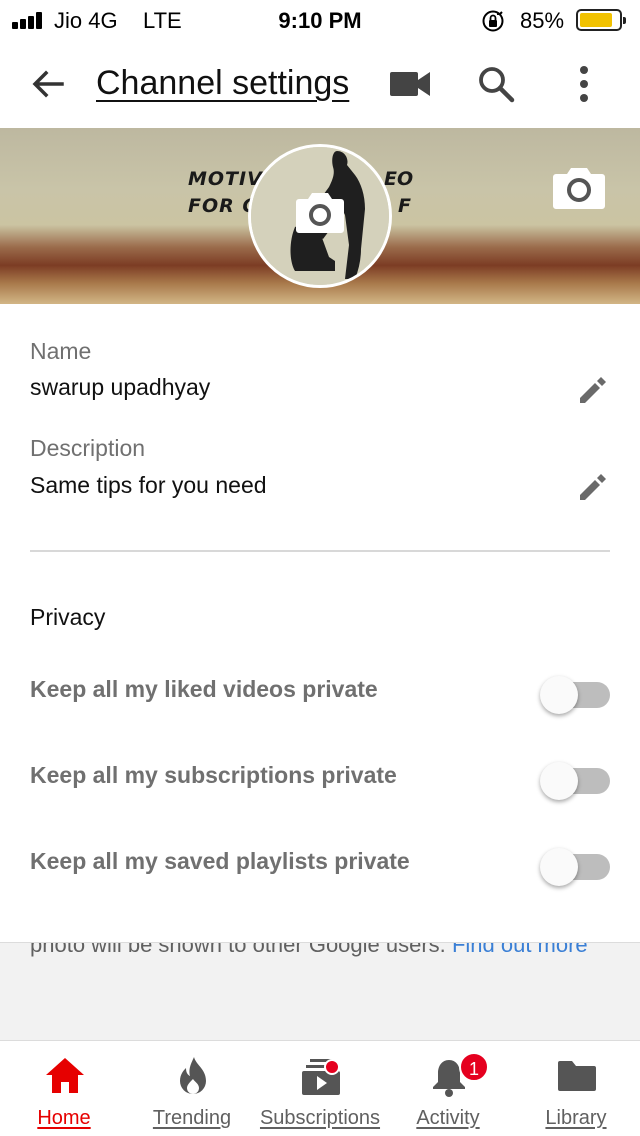  I want to click on rotation-lock-icon, so click(493, 21).